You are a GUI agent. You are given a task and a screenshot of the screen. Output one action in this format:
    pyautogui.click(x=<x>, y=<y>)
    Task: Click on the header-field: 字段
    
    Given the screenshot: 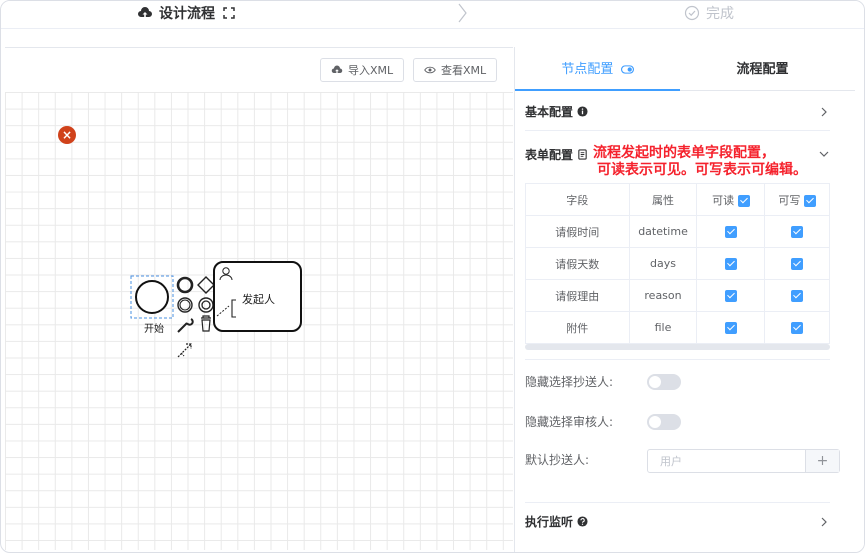 What is the action you would take?
    pyautogui.click(x=577, y=199)
    